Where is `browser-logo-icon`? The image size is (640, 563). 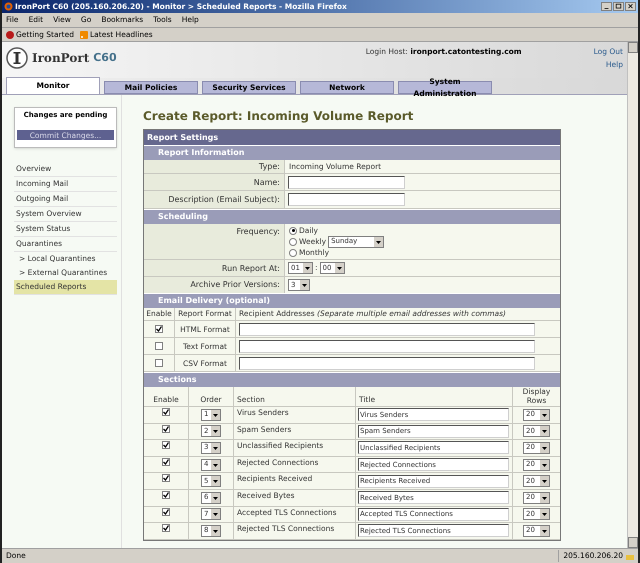 browser-logo-icon is located at coordinates (8, 6).